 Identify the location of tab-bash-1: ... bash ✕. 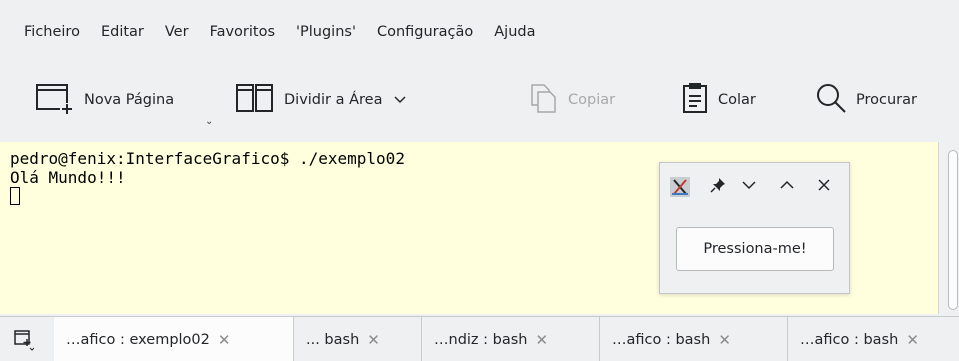
(358, 339).